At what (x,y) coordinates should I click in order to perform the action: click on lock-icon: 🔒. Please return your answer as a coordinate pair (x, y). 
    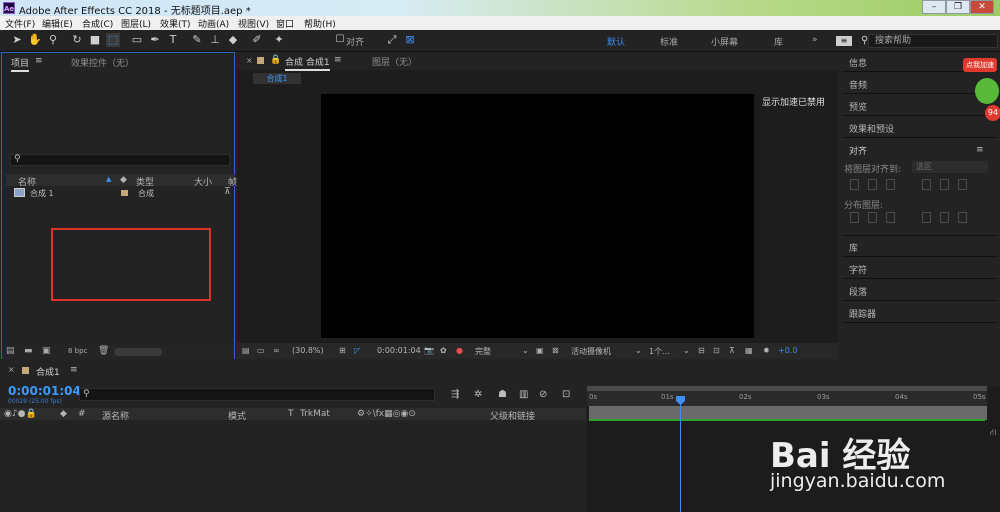
    Looking at the image, I should click on (275, 60).